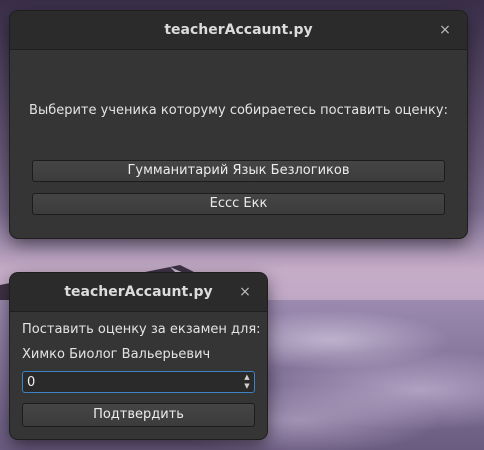 Image resolution: width=484 pixels, height=450 pixels. I want to click on student-button: Гумманитарий Язык Безлогиков, so click(238, 171).